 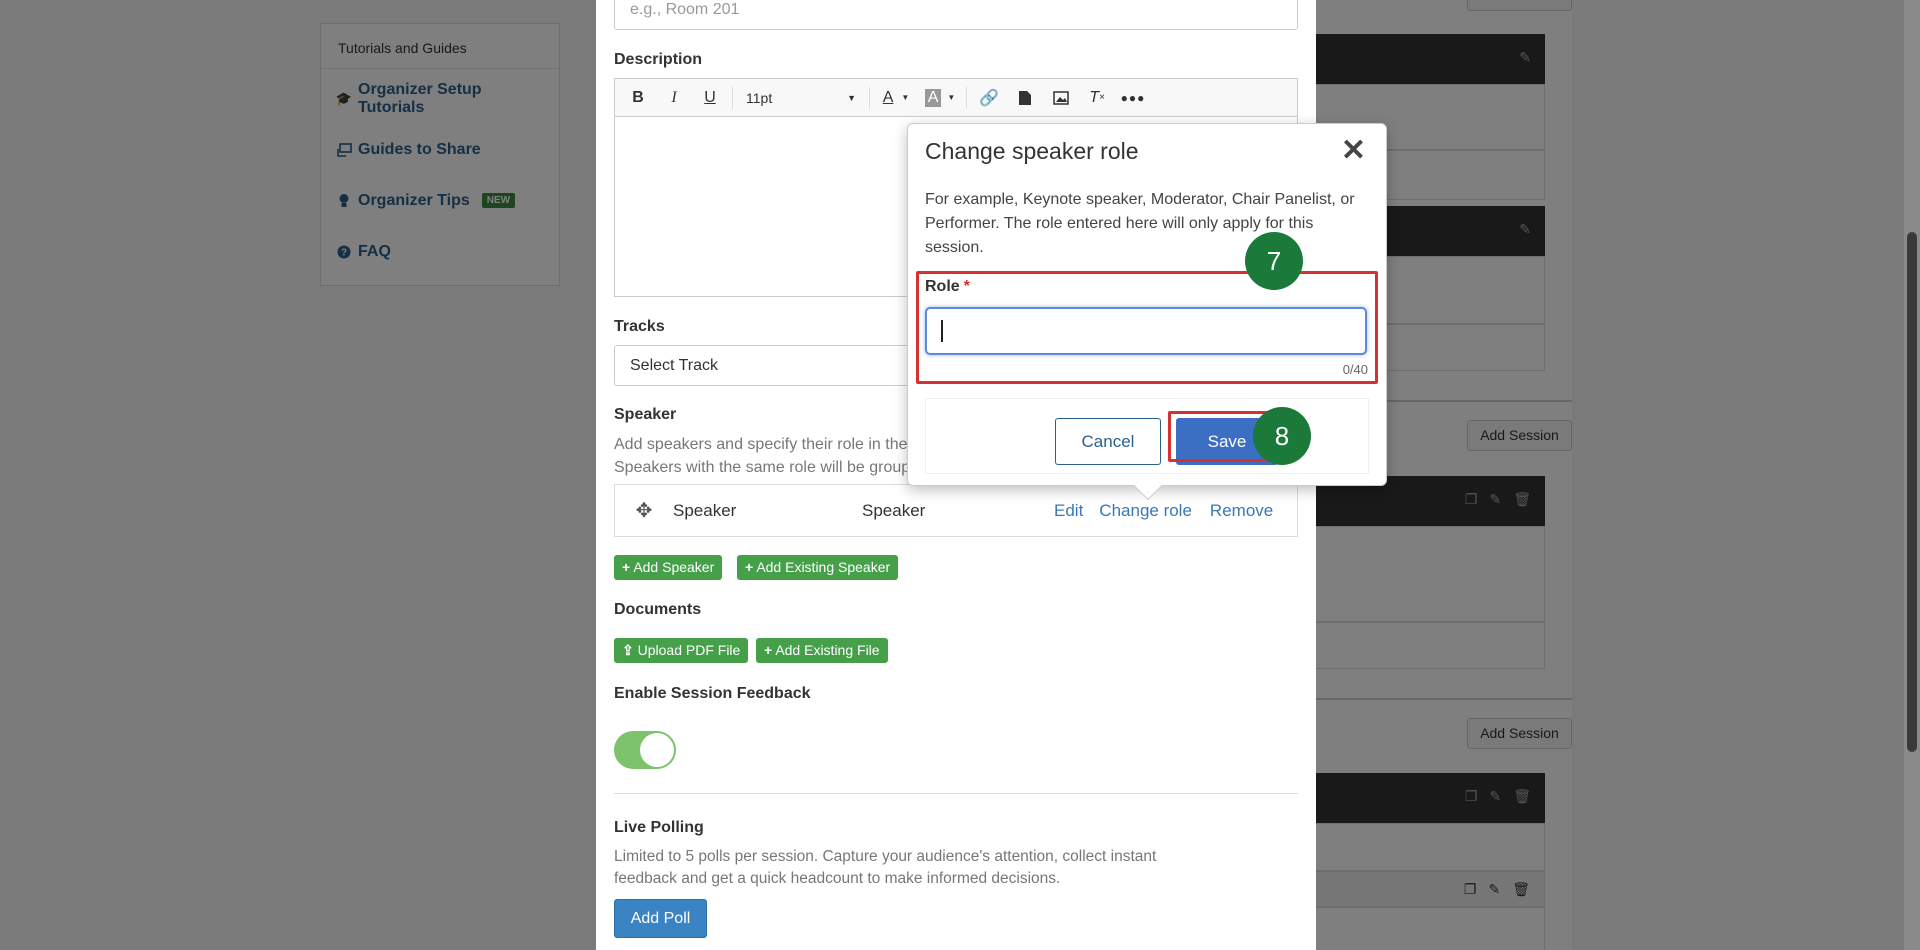 I want to click on dialog-title: Change speaker role, so click(x=1032, y=151).